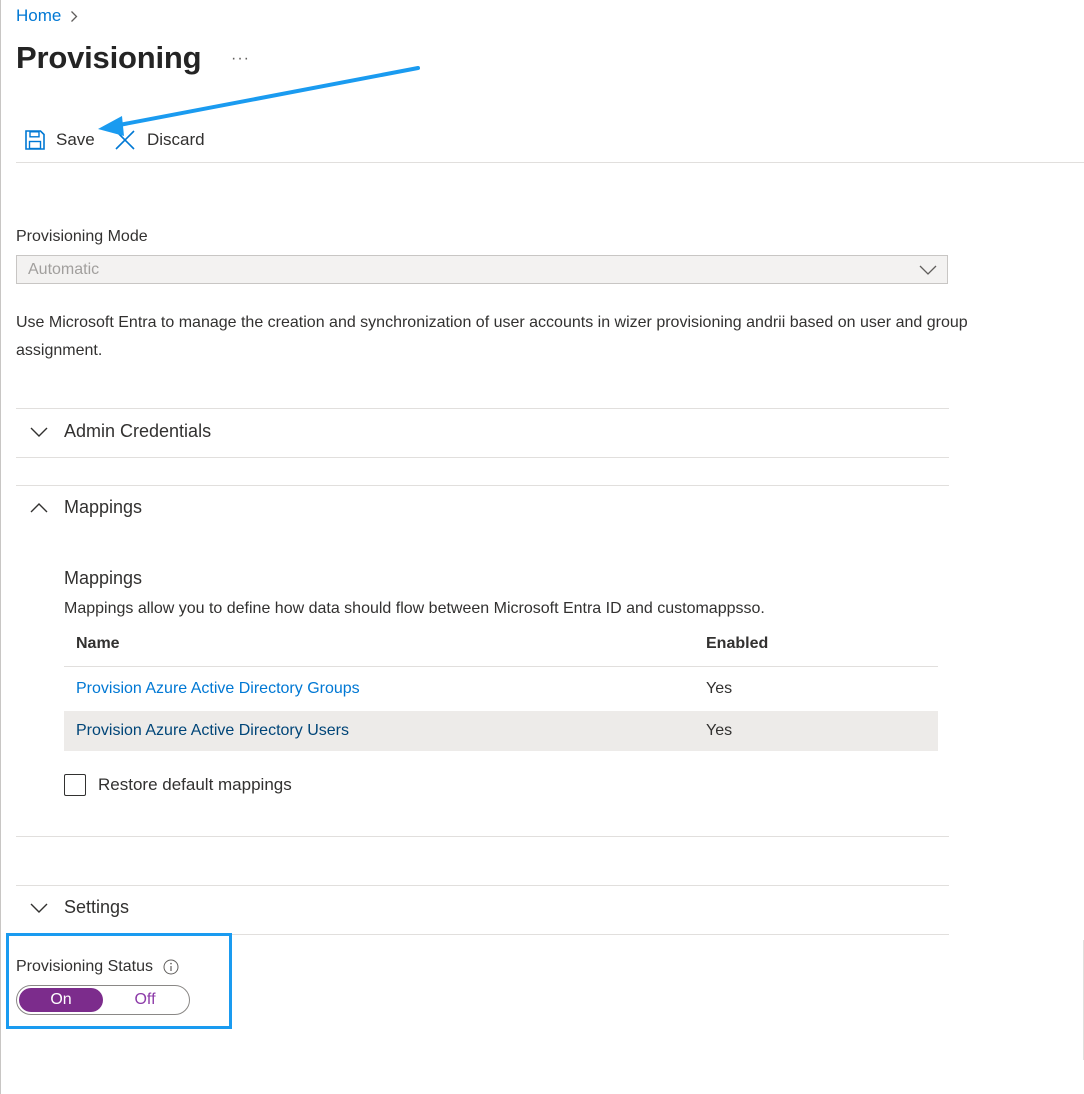 Image resolution: width=1084 pixels, height=1094 pixels. I want to click on provisioning-mode-dropdown: Automatic, so click(482, 269).